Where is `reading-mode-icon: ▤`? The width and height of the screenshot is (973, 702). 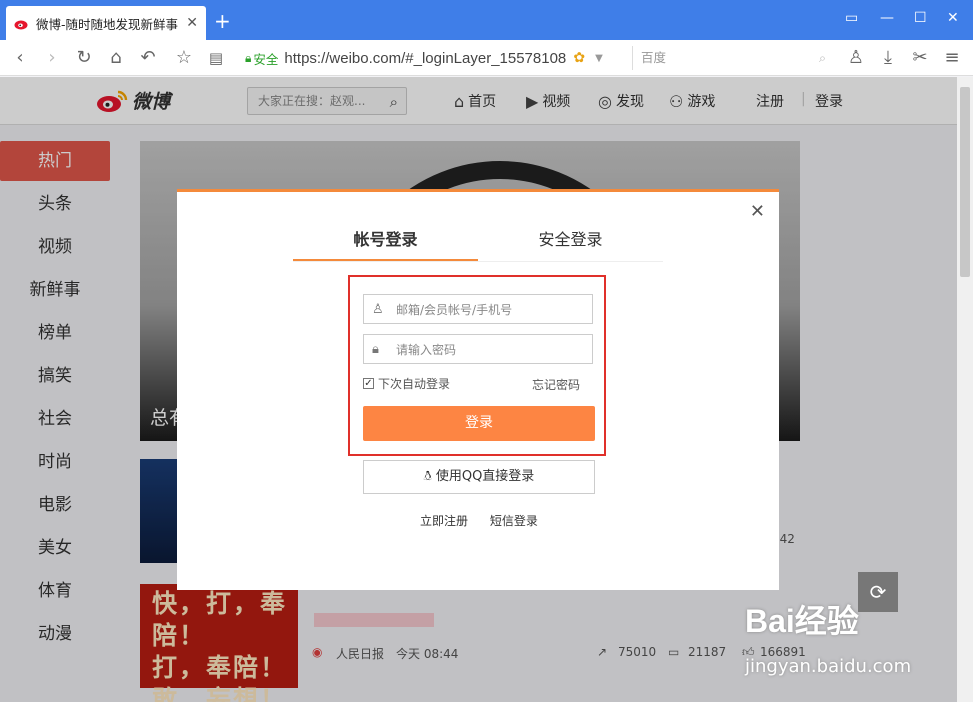
reading-mode-icon: ▤ is located at coordinates (216, 58).